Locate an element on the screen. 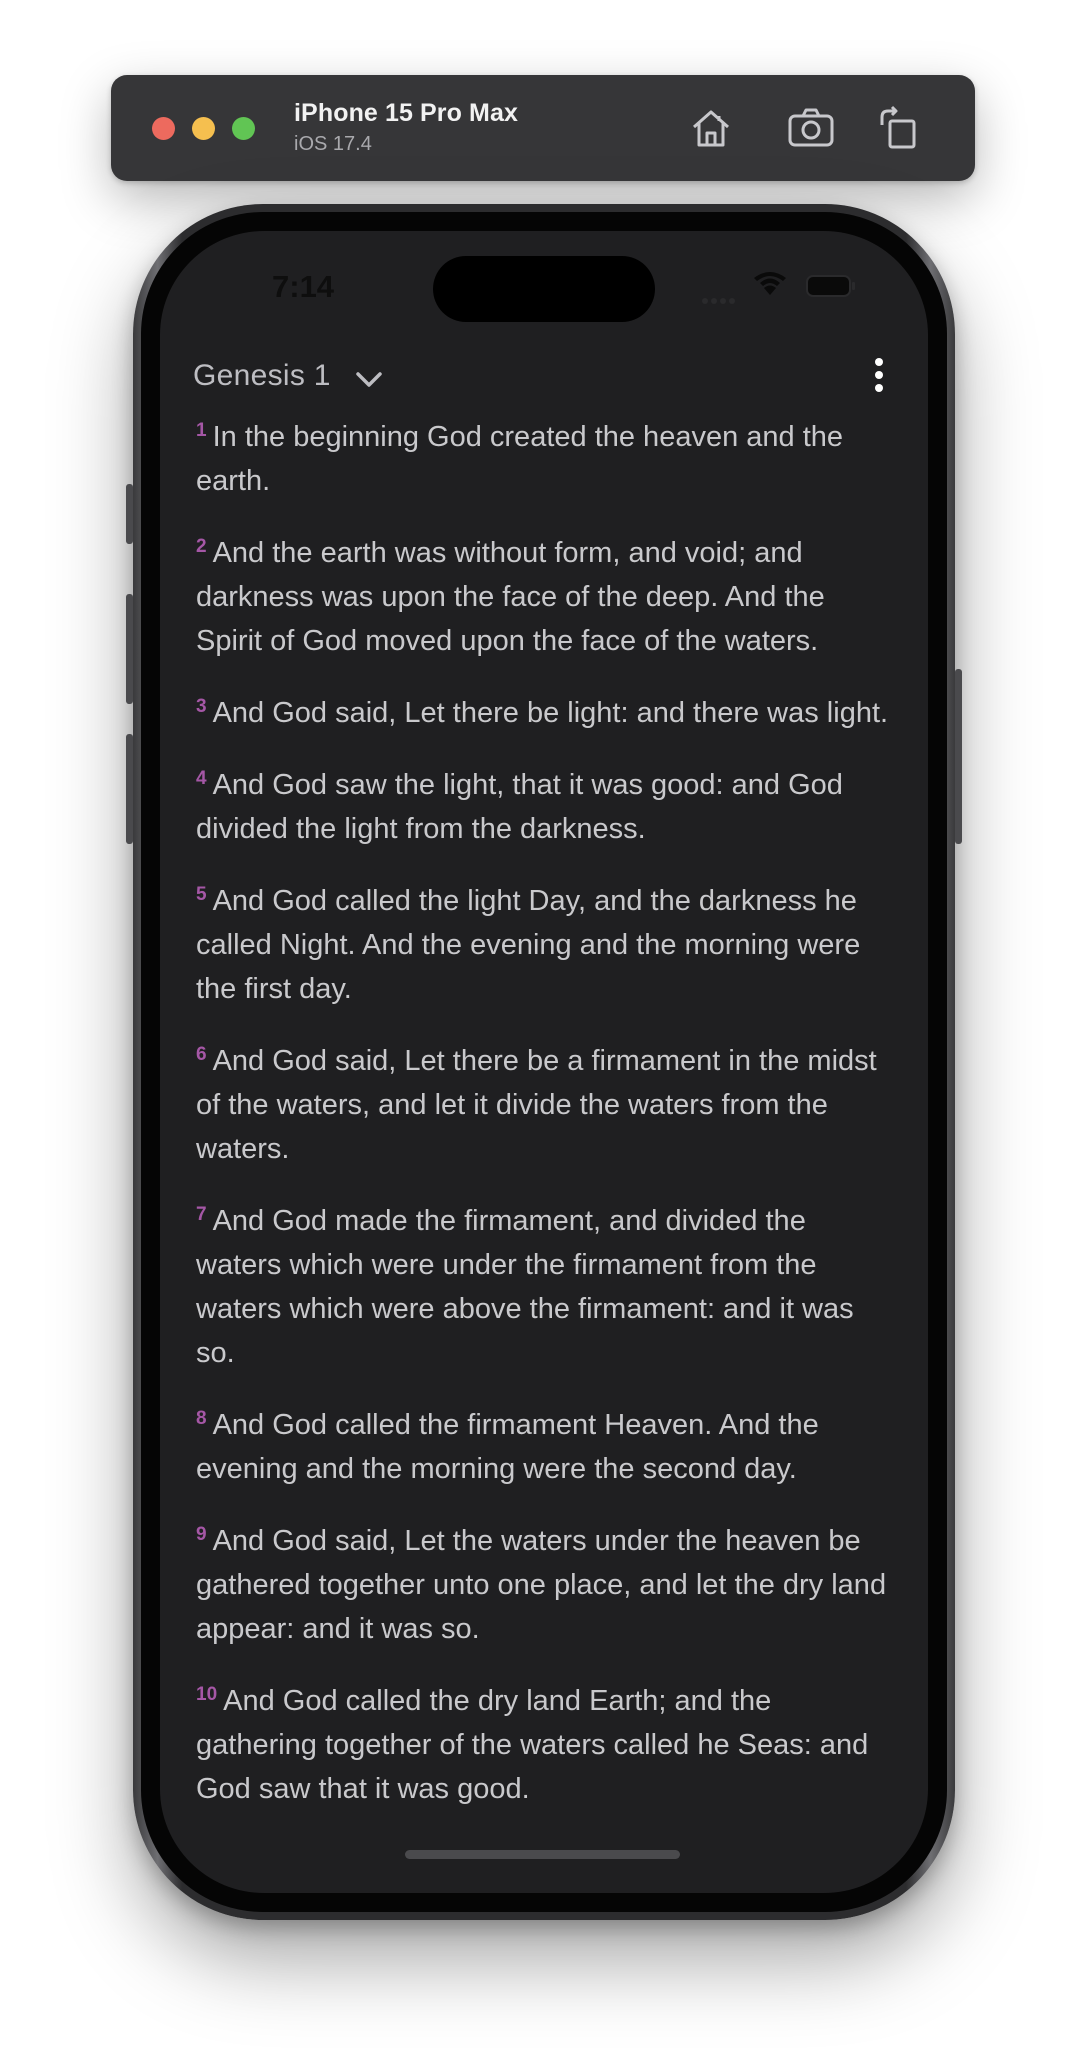  verse-number: 5 is located at coordinates (201, 894).